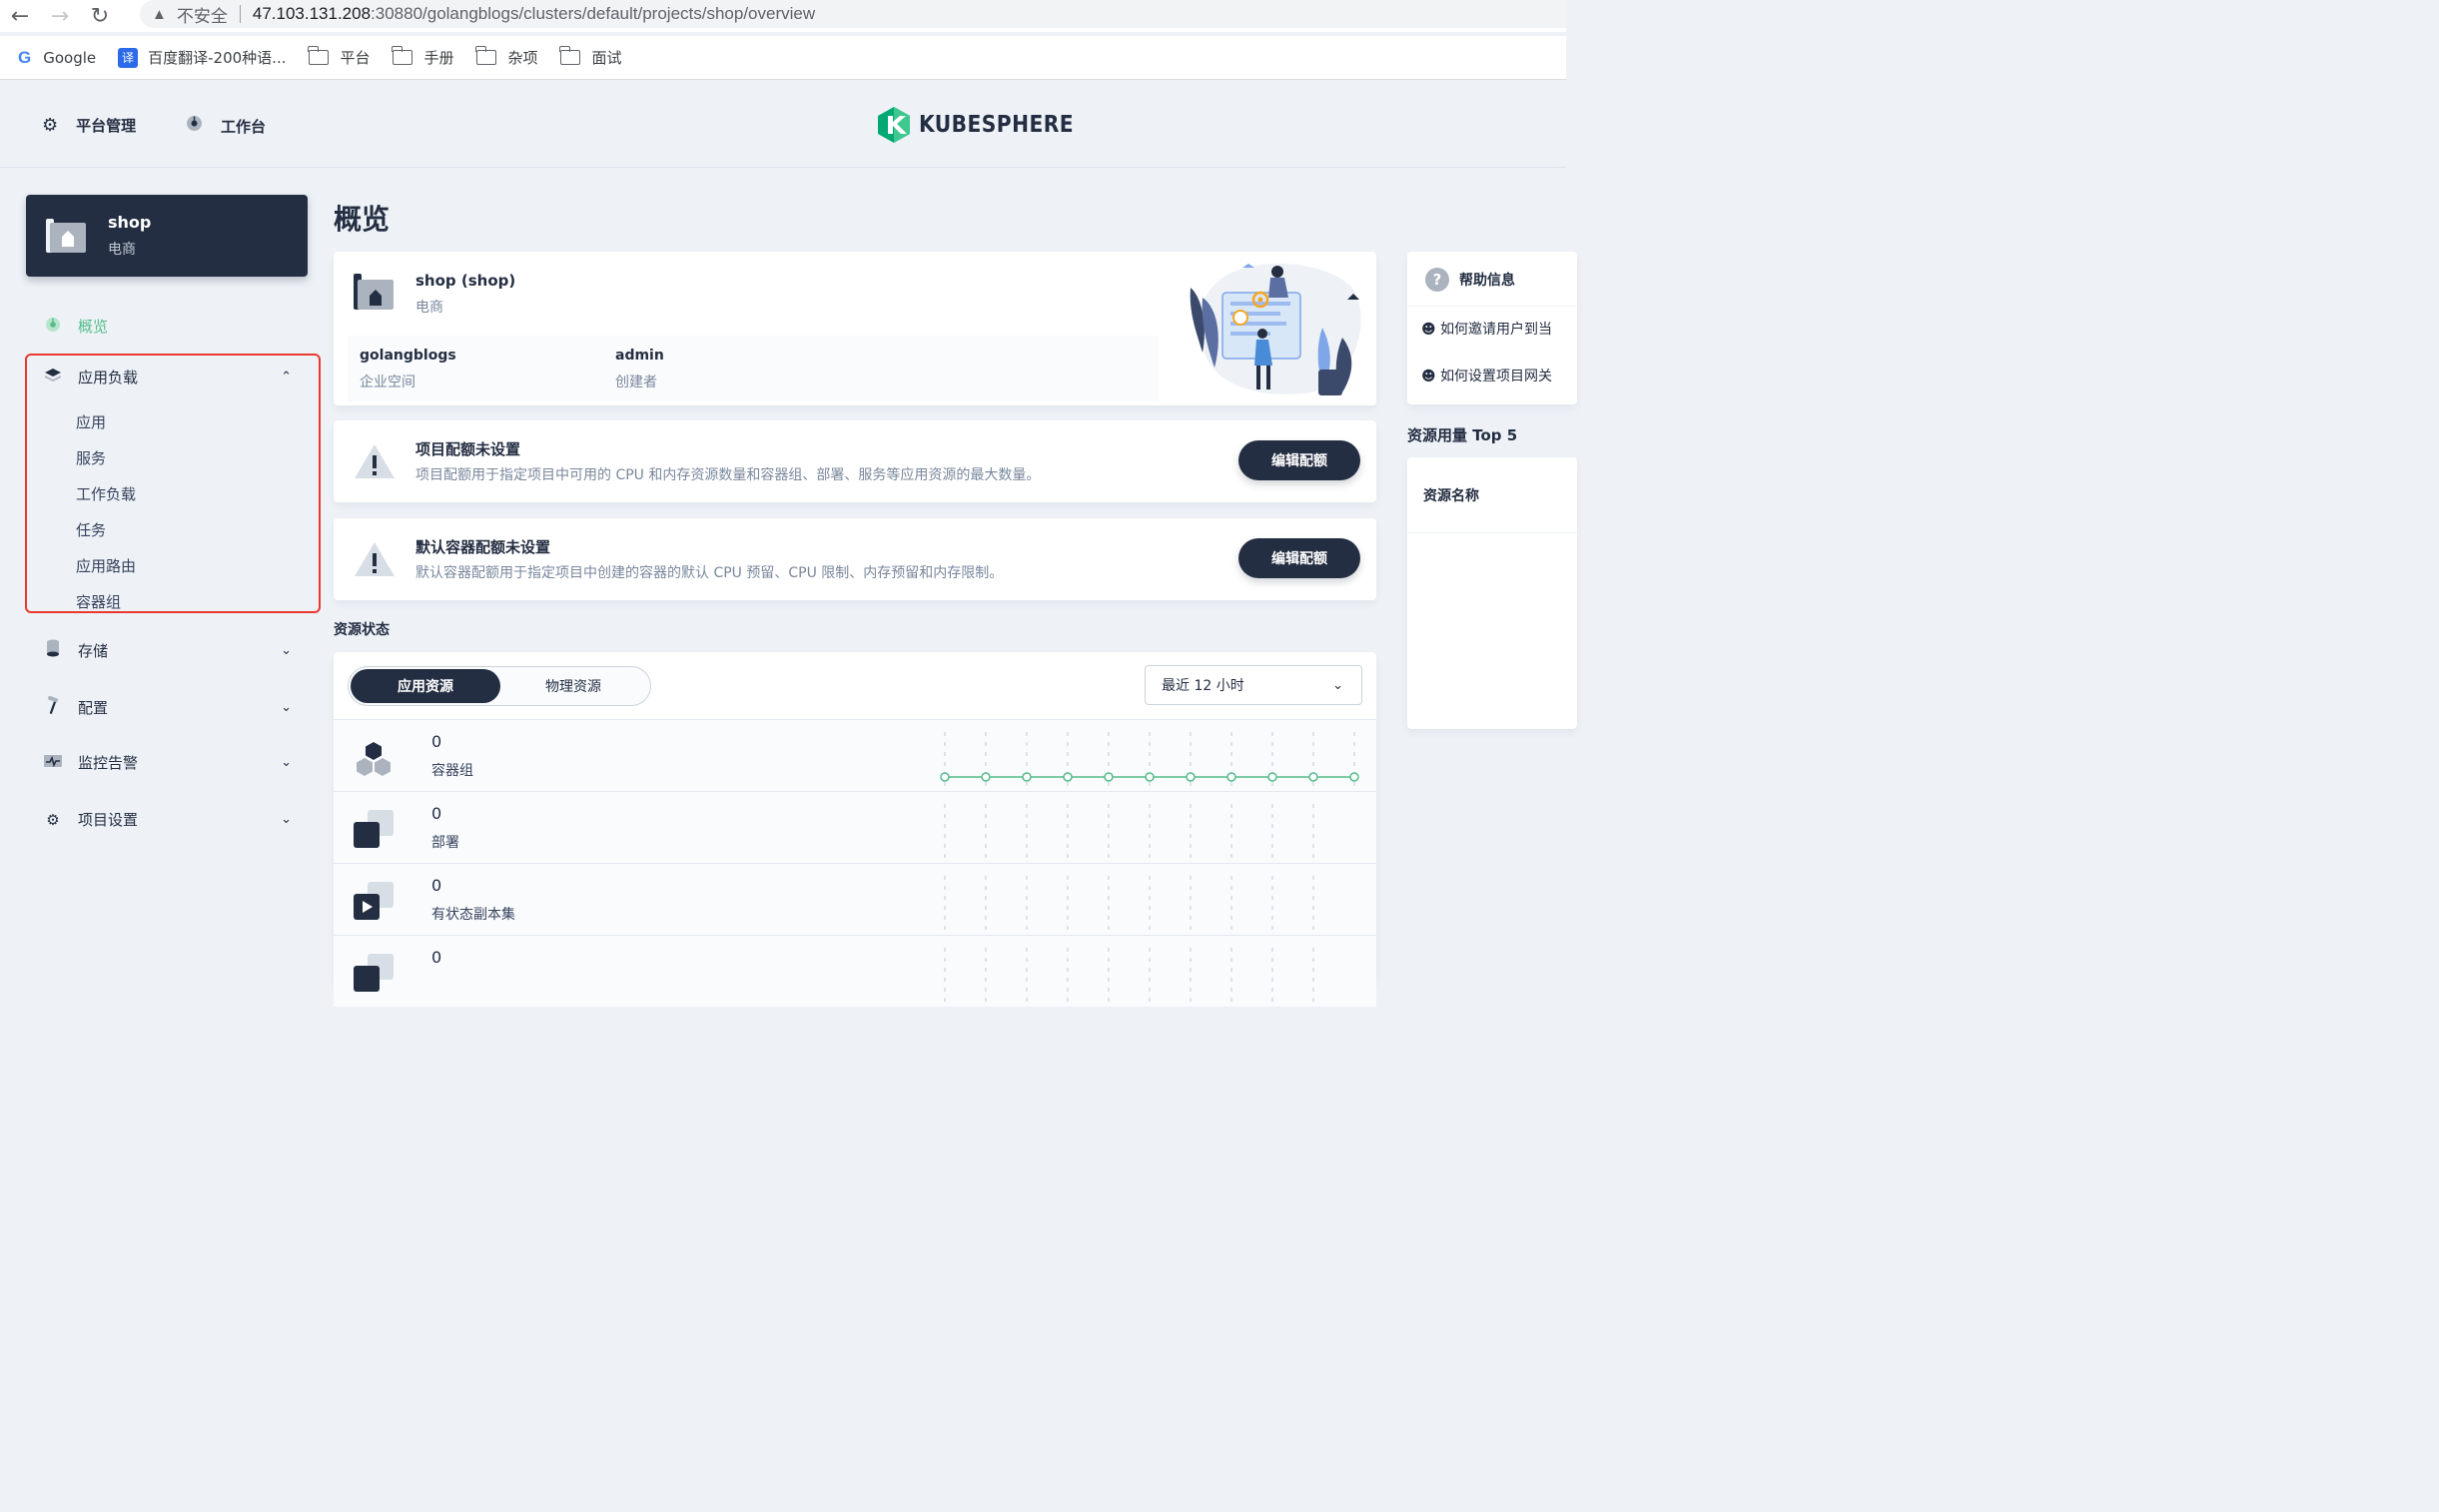 The image size is (2439, 1512). Describe the element at coordinates (425, 686) in the screenshot. I see `tab-app-resources: 应用资源` at that location.